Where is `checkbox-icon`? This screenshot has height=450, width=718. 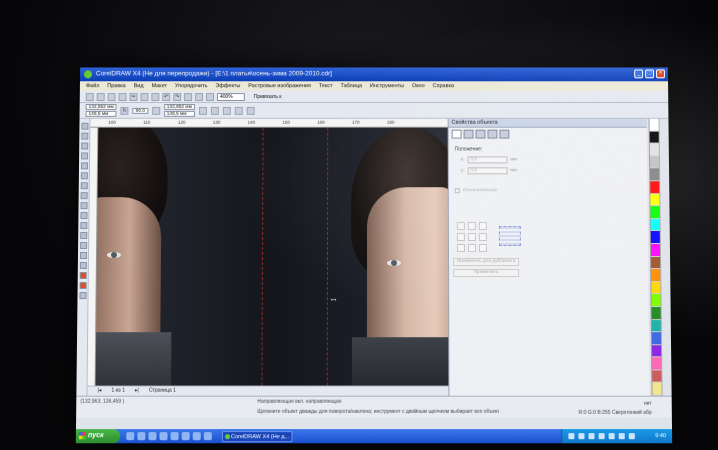
checkbox-icon is located at coordinates (457, 191).